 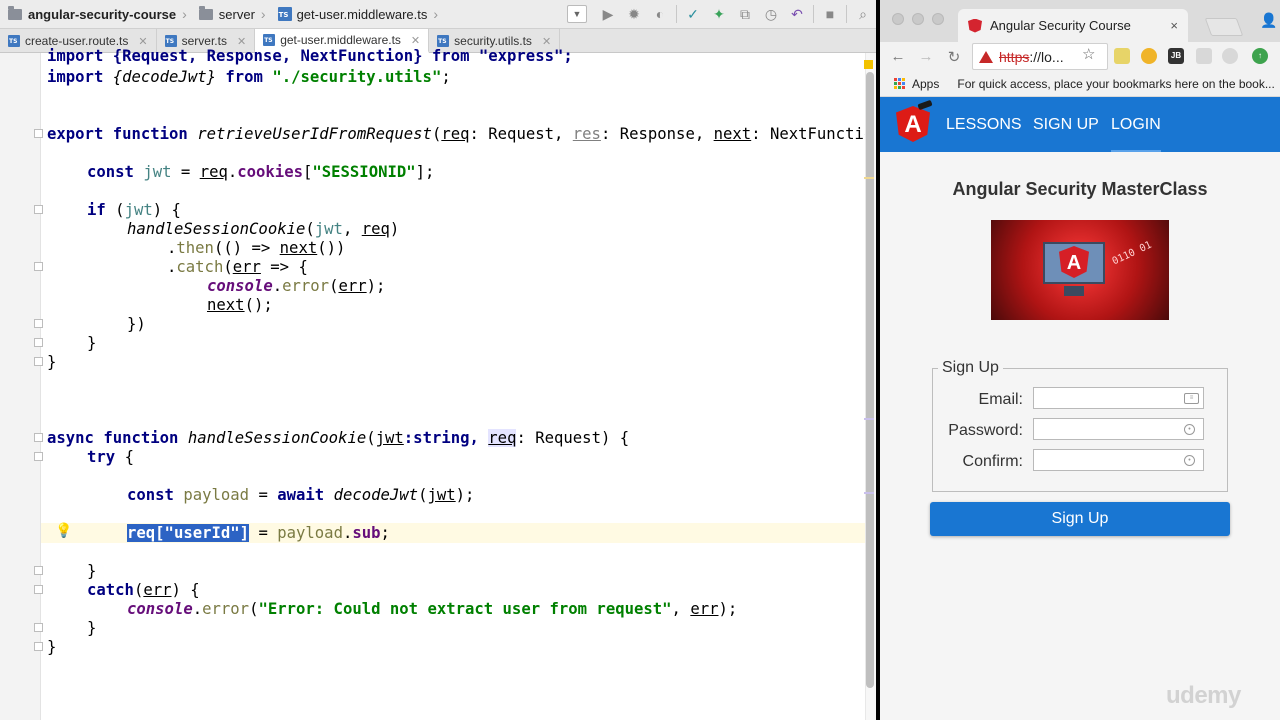 What do you see at coordinates (1191, 398) in the screenshot?
I see `contact-card-icon: ≡` at bounding box center [1191, 398].